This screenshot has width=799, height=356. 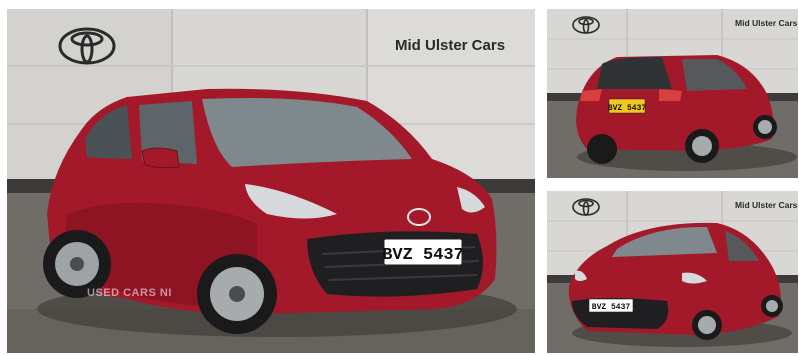 I want to click on thumbnail-front-dealer-name: Mid Ulster Cars, so click(x=766, y=205).